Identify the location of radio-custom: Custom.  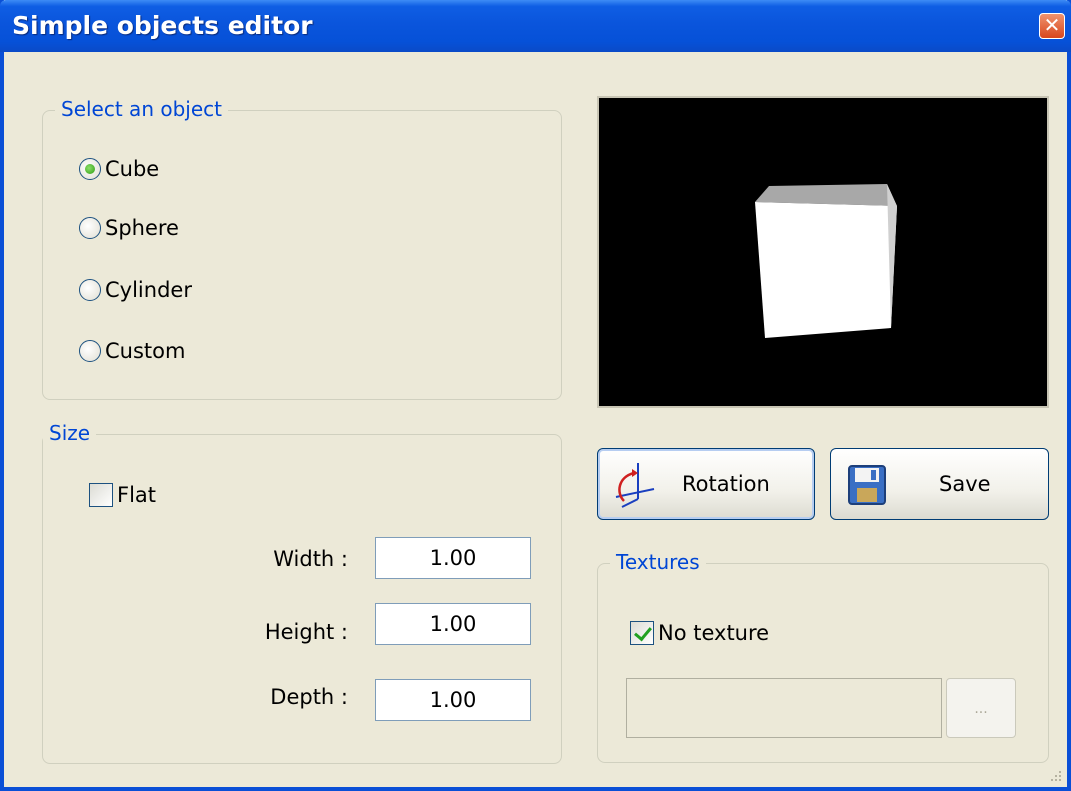
(132, 351).